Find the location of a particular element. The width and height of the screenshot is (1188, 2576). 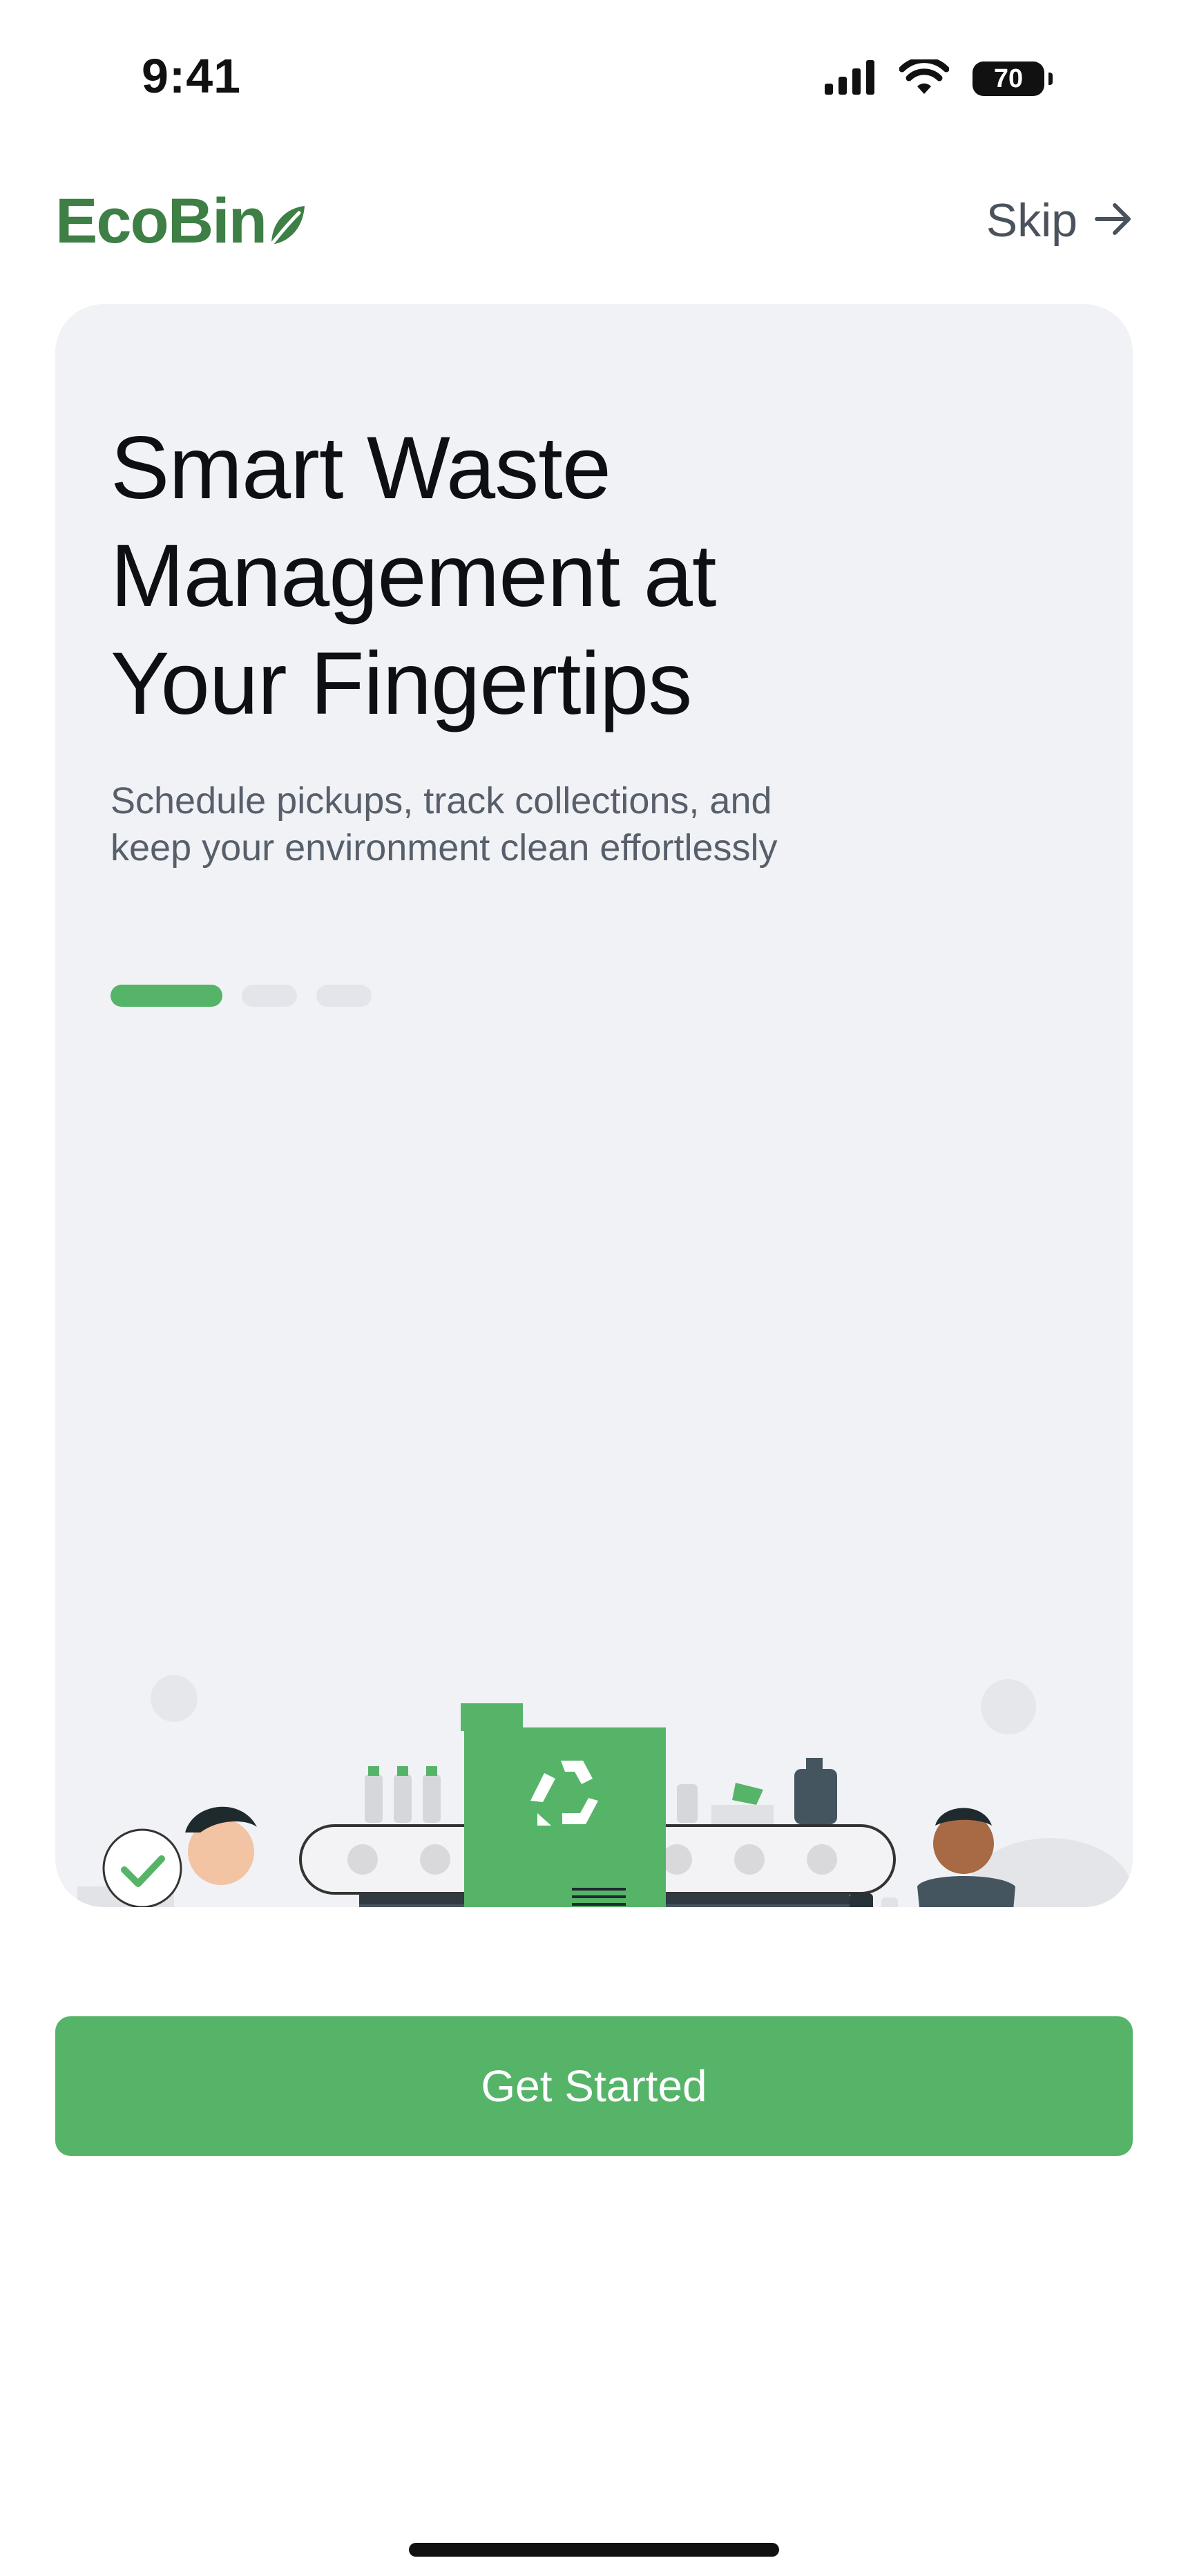

status-time: 9:41 is located at coordinates (192, 76).